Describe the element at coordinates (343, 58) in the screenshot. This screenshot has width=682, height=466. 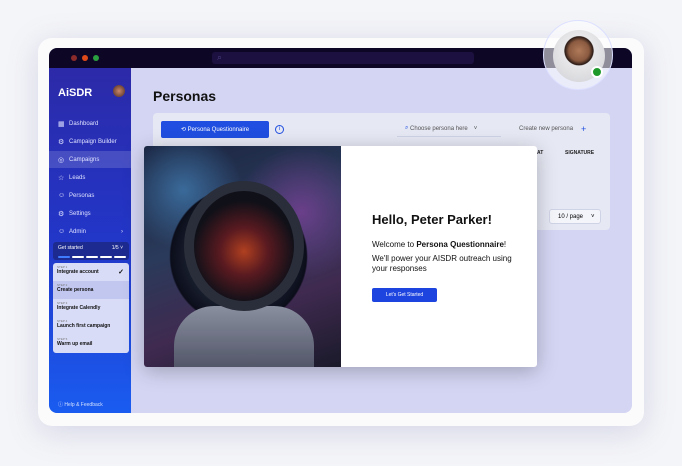
I see `address-search: ⌕` at that location.